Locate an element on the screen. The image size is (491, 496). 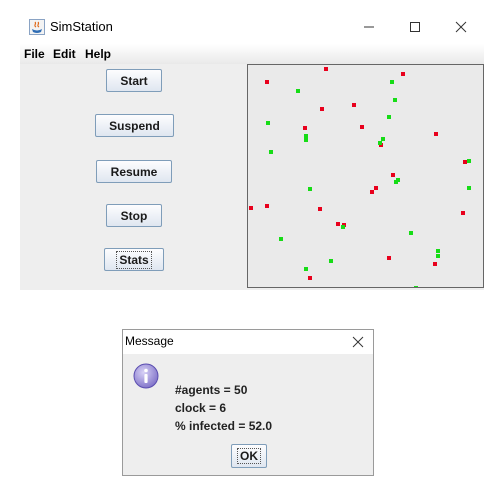
stop-button: Stop is located at coordinates (134, 215).